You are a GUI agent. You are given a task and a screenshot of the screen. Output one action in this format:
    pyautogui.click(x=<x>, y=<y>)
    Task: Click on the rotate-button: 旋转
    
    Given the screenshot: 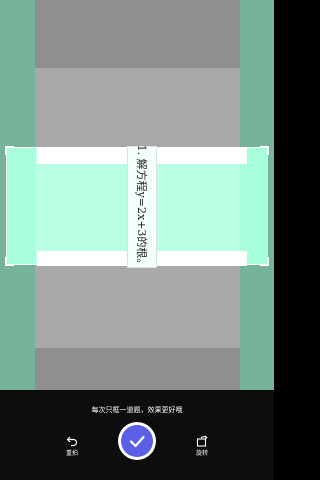 What is the action you would take?
    pyautogui.click(x=202, y=447)
    